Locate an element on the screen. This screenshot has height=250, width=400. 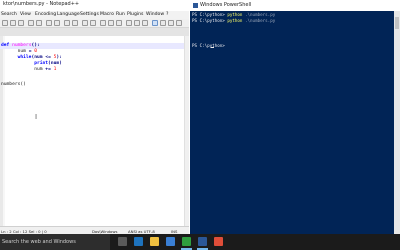
toolbar-record-icon is located at coordinates (155, 23).